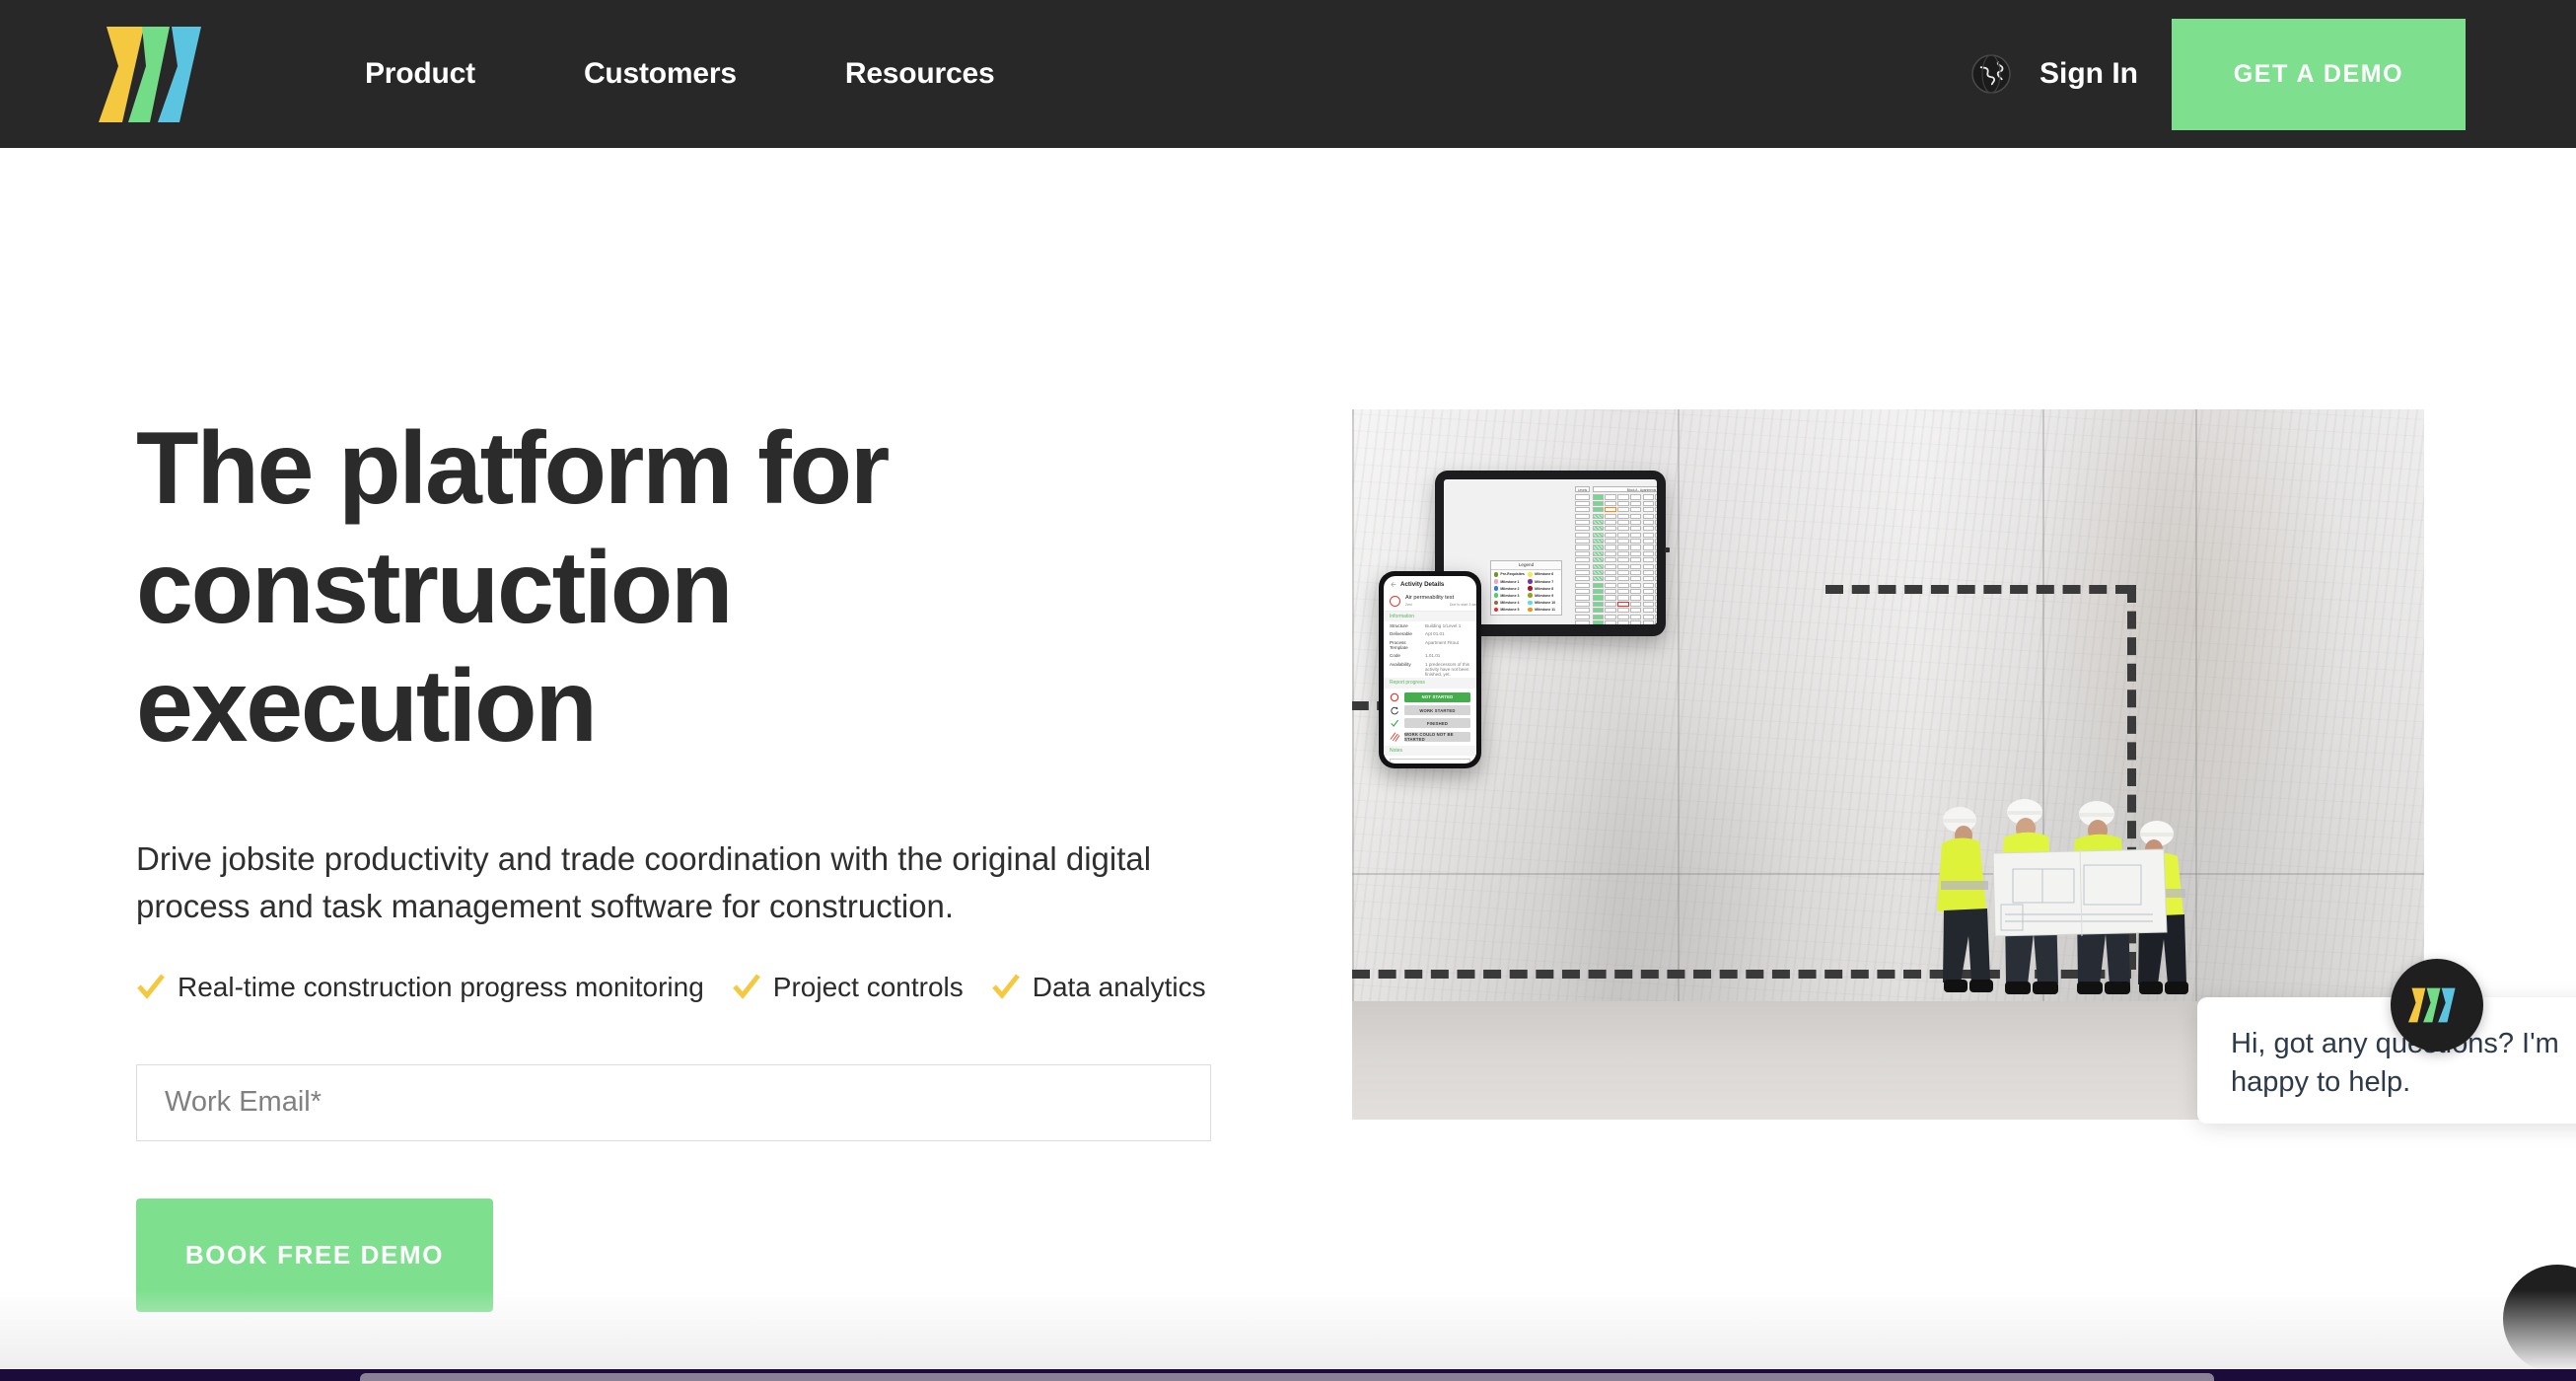 Image resolution: width=2576 pixels, height=1381 pixels. What do you see at coordinates (314, 1255) in the screenshot?
I see `book-free-demo-button: BOOK FREE DEMO` at bounding box center [314, 1255].